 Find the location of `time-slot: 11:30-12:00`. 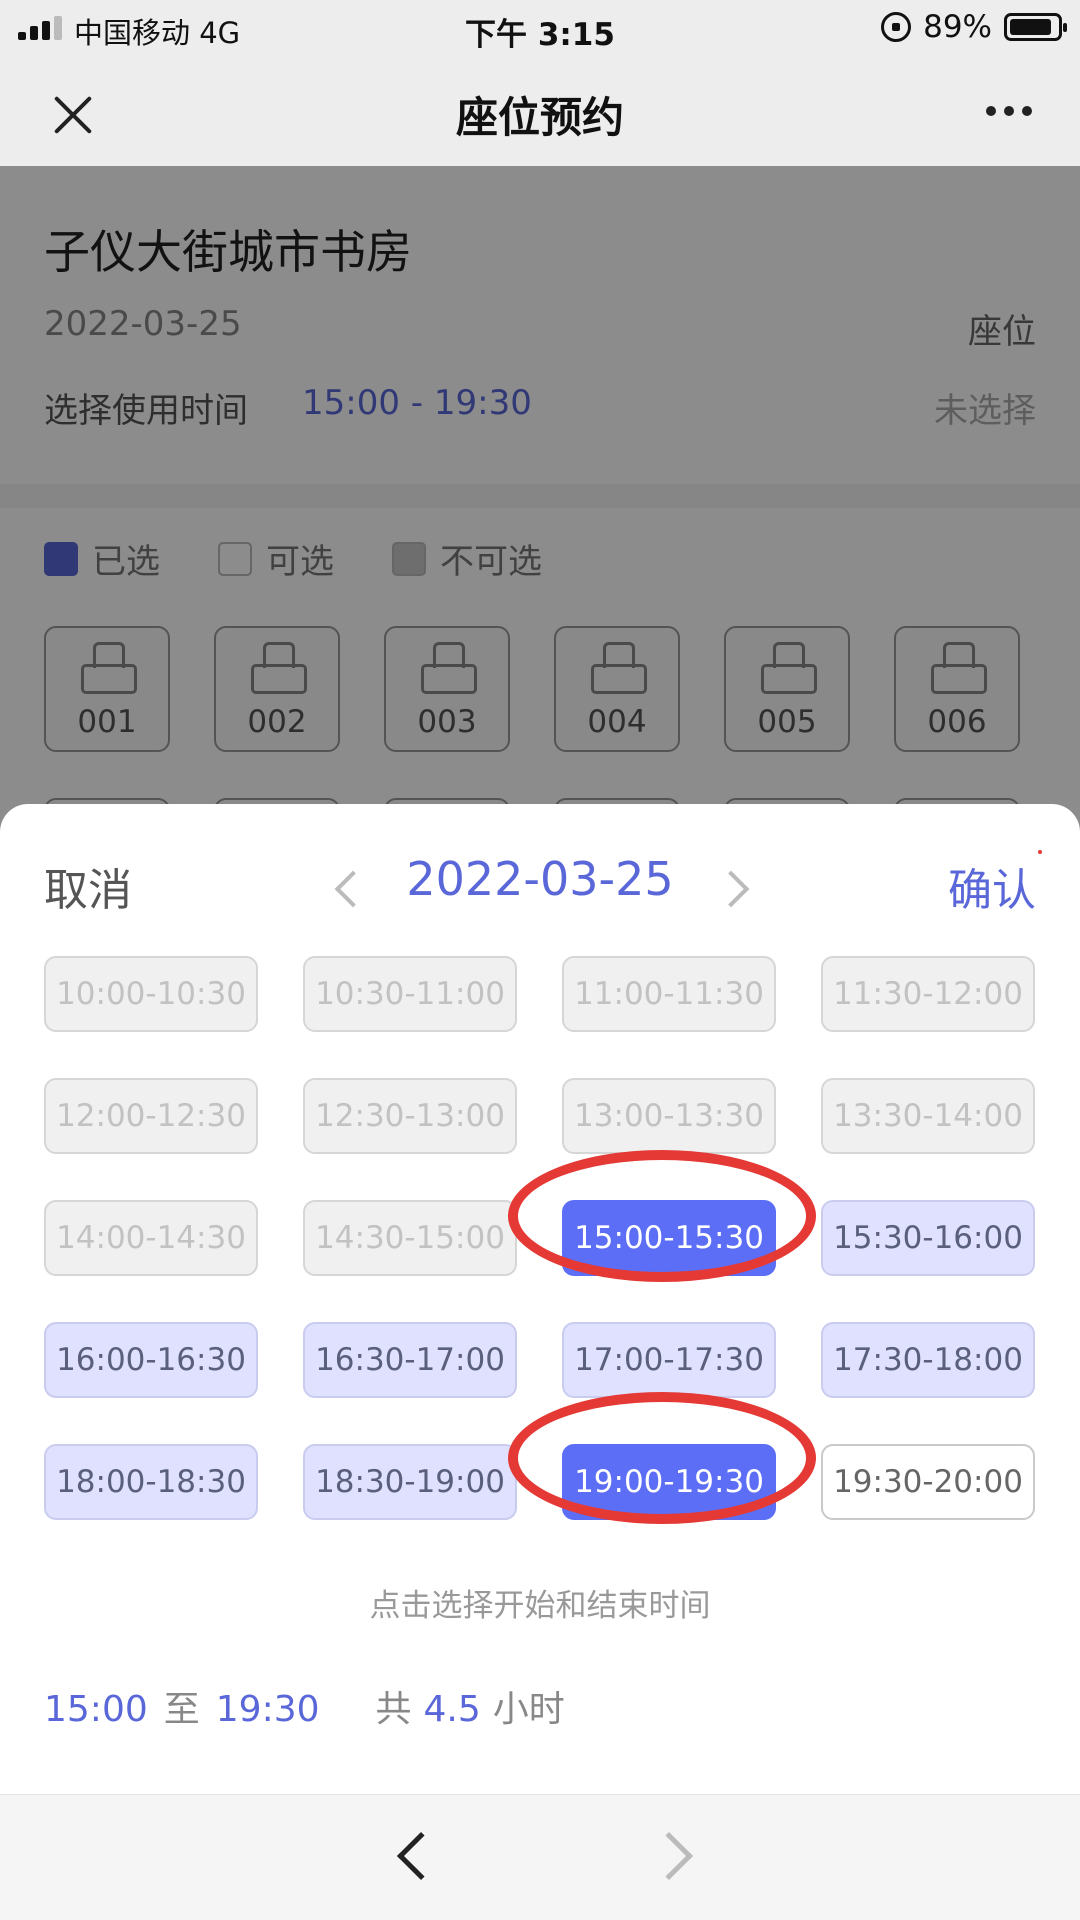

time-slot: 11:30-12:00 is located at coordinates (928, 994).